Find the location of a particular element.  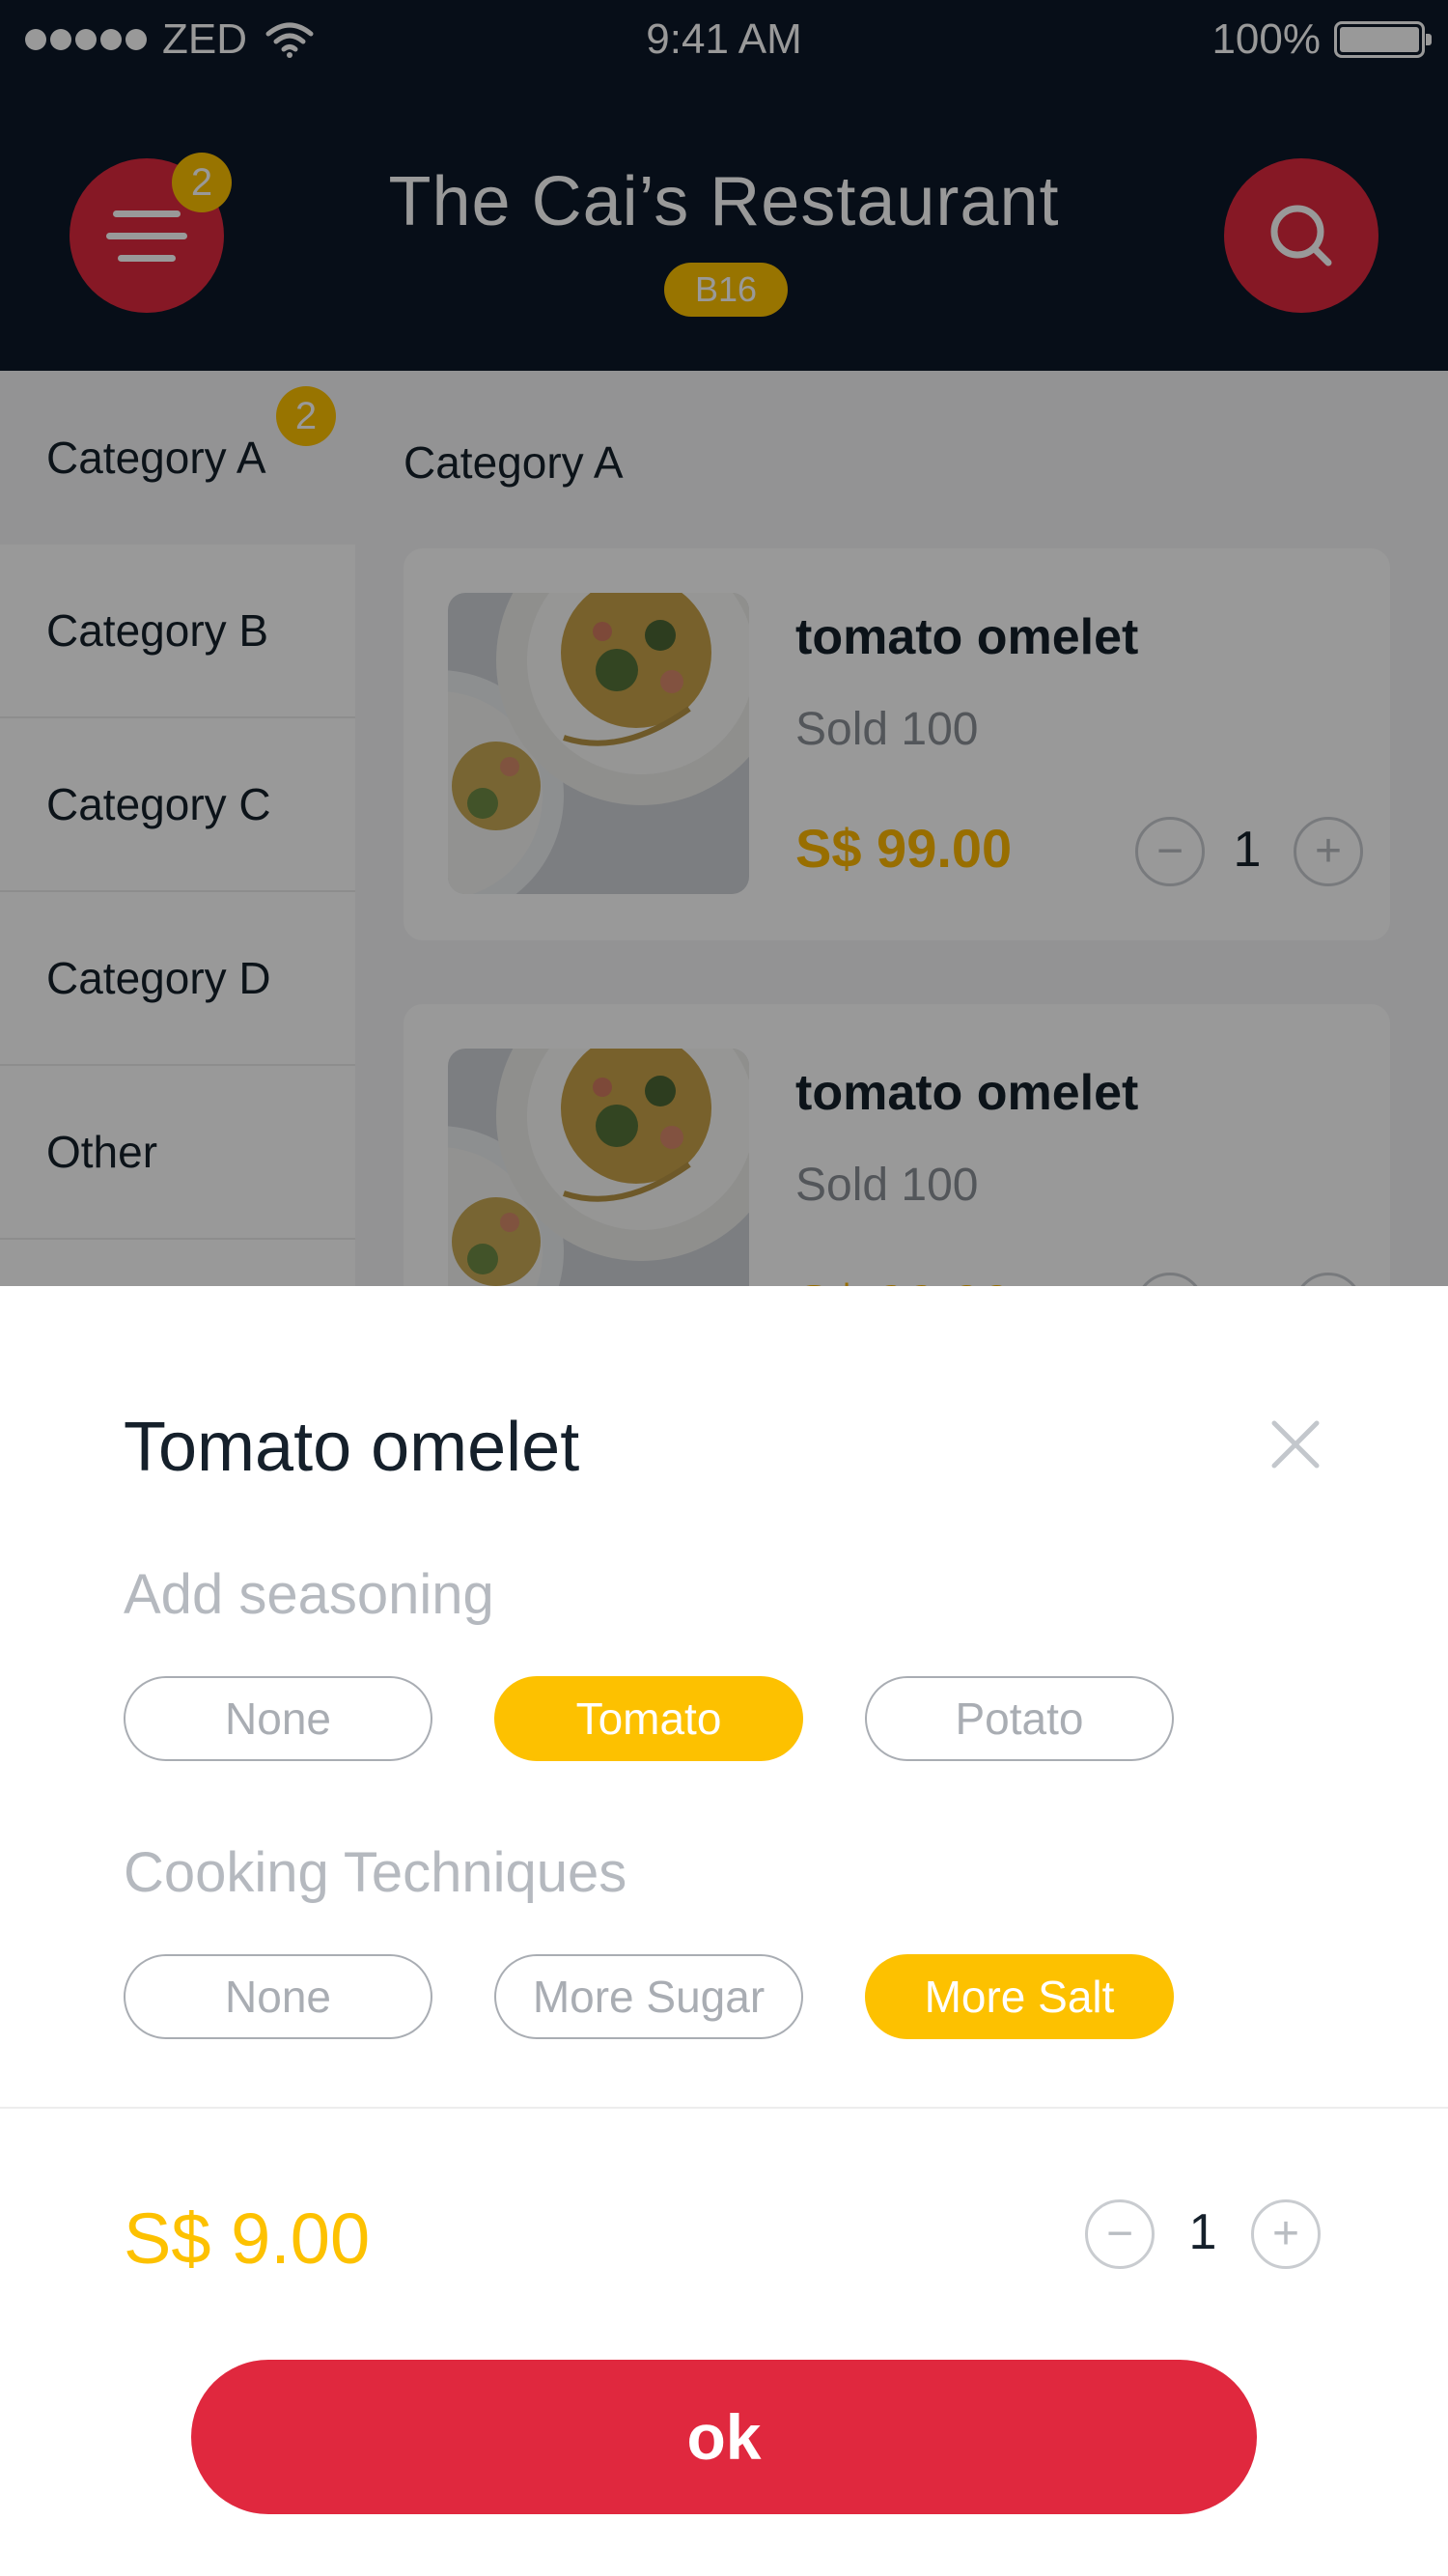

increase-button: + is located at coordinates (1286, 2234).